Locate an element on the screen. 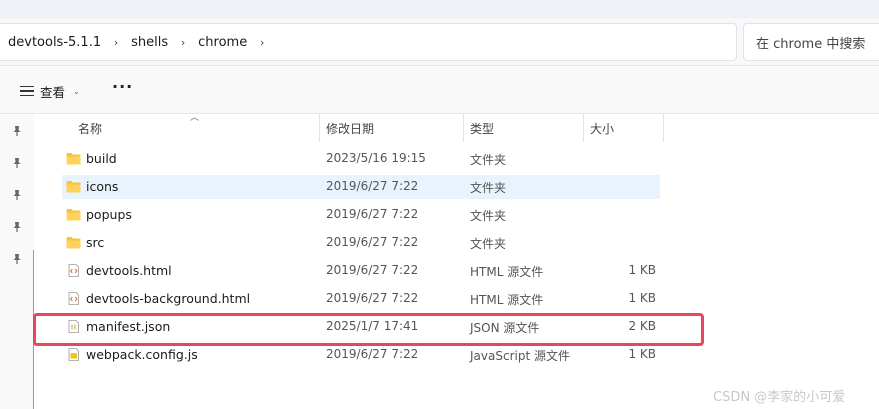 This screenshot has height=409, width=879. file-name: src is located at coordinates (95, 242).